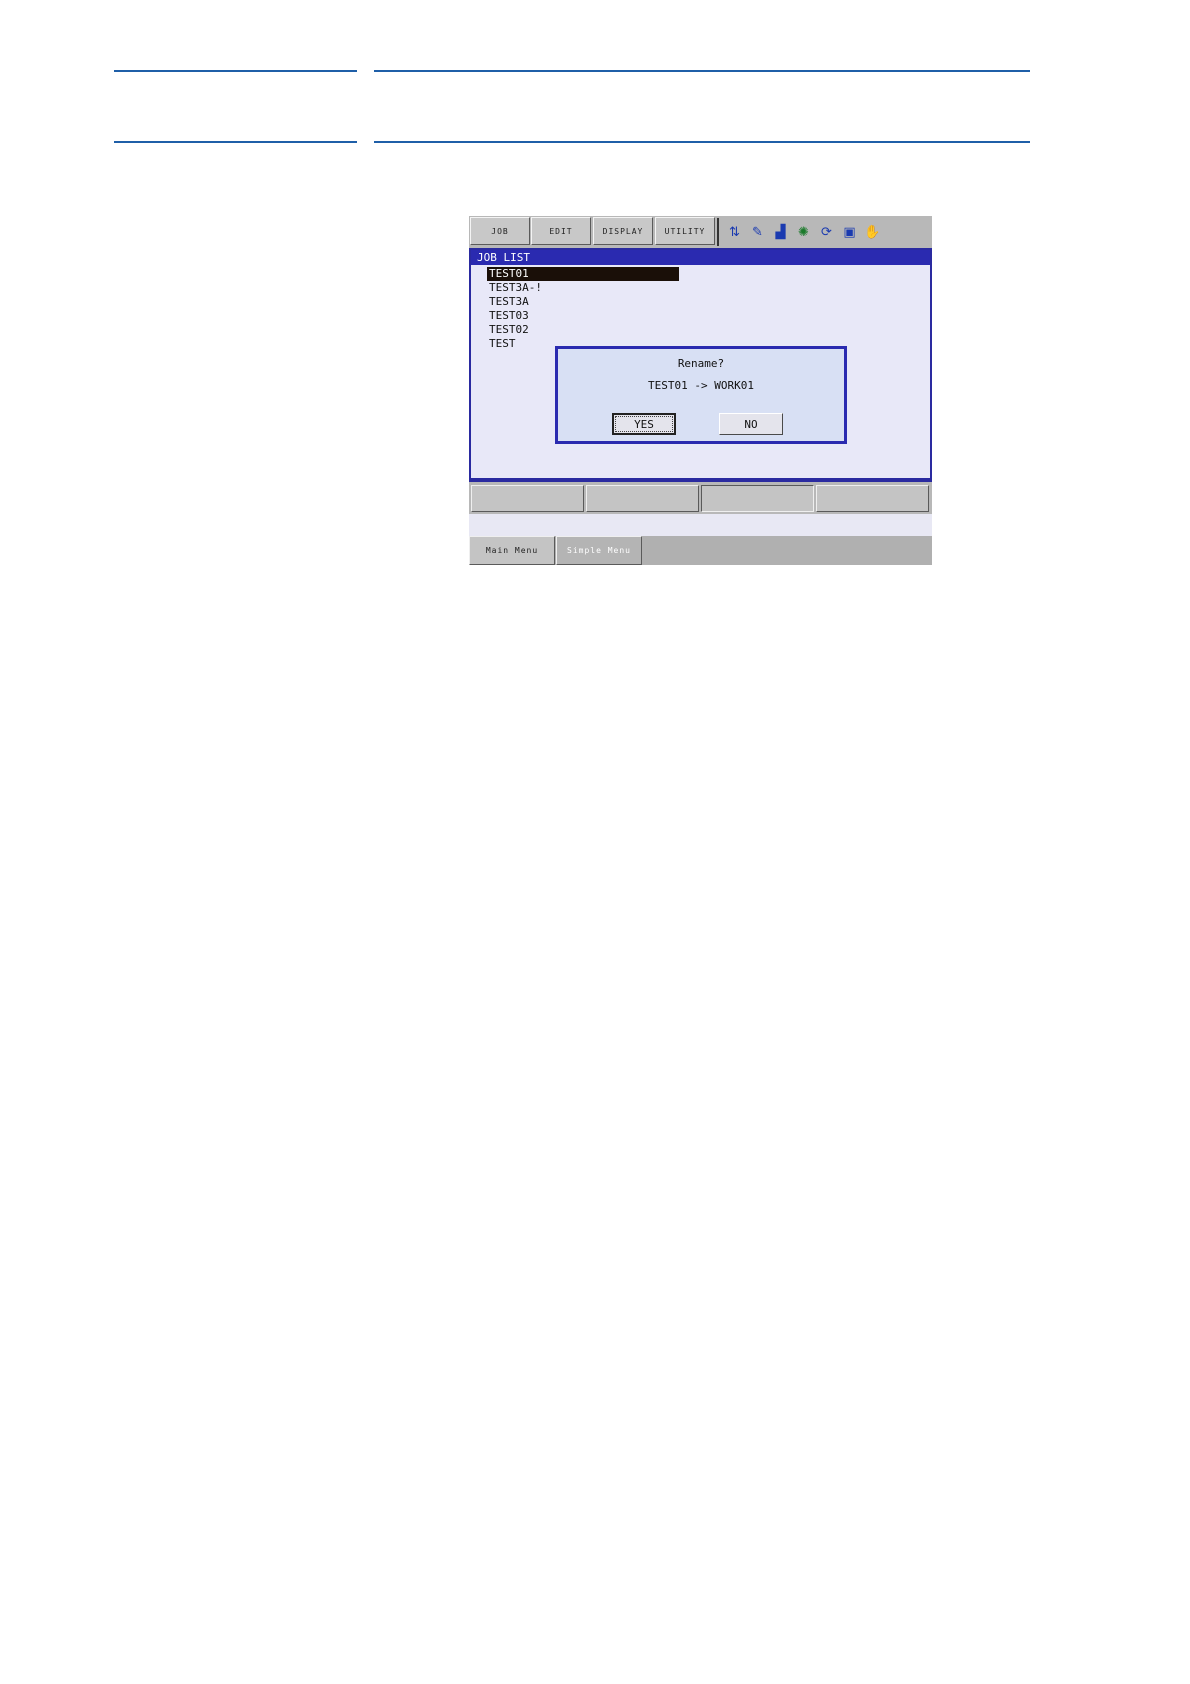  What do you see at coordinates (512, 550) in the screenshot?
I see `main-menu-button: Main Menu` at bounding box center [512, 550].